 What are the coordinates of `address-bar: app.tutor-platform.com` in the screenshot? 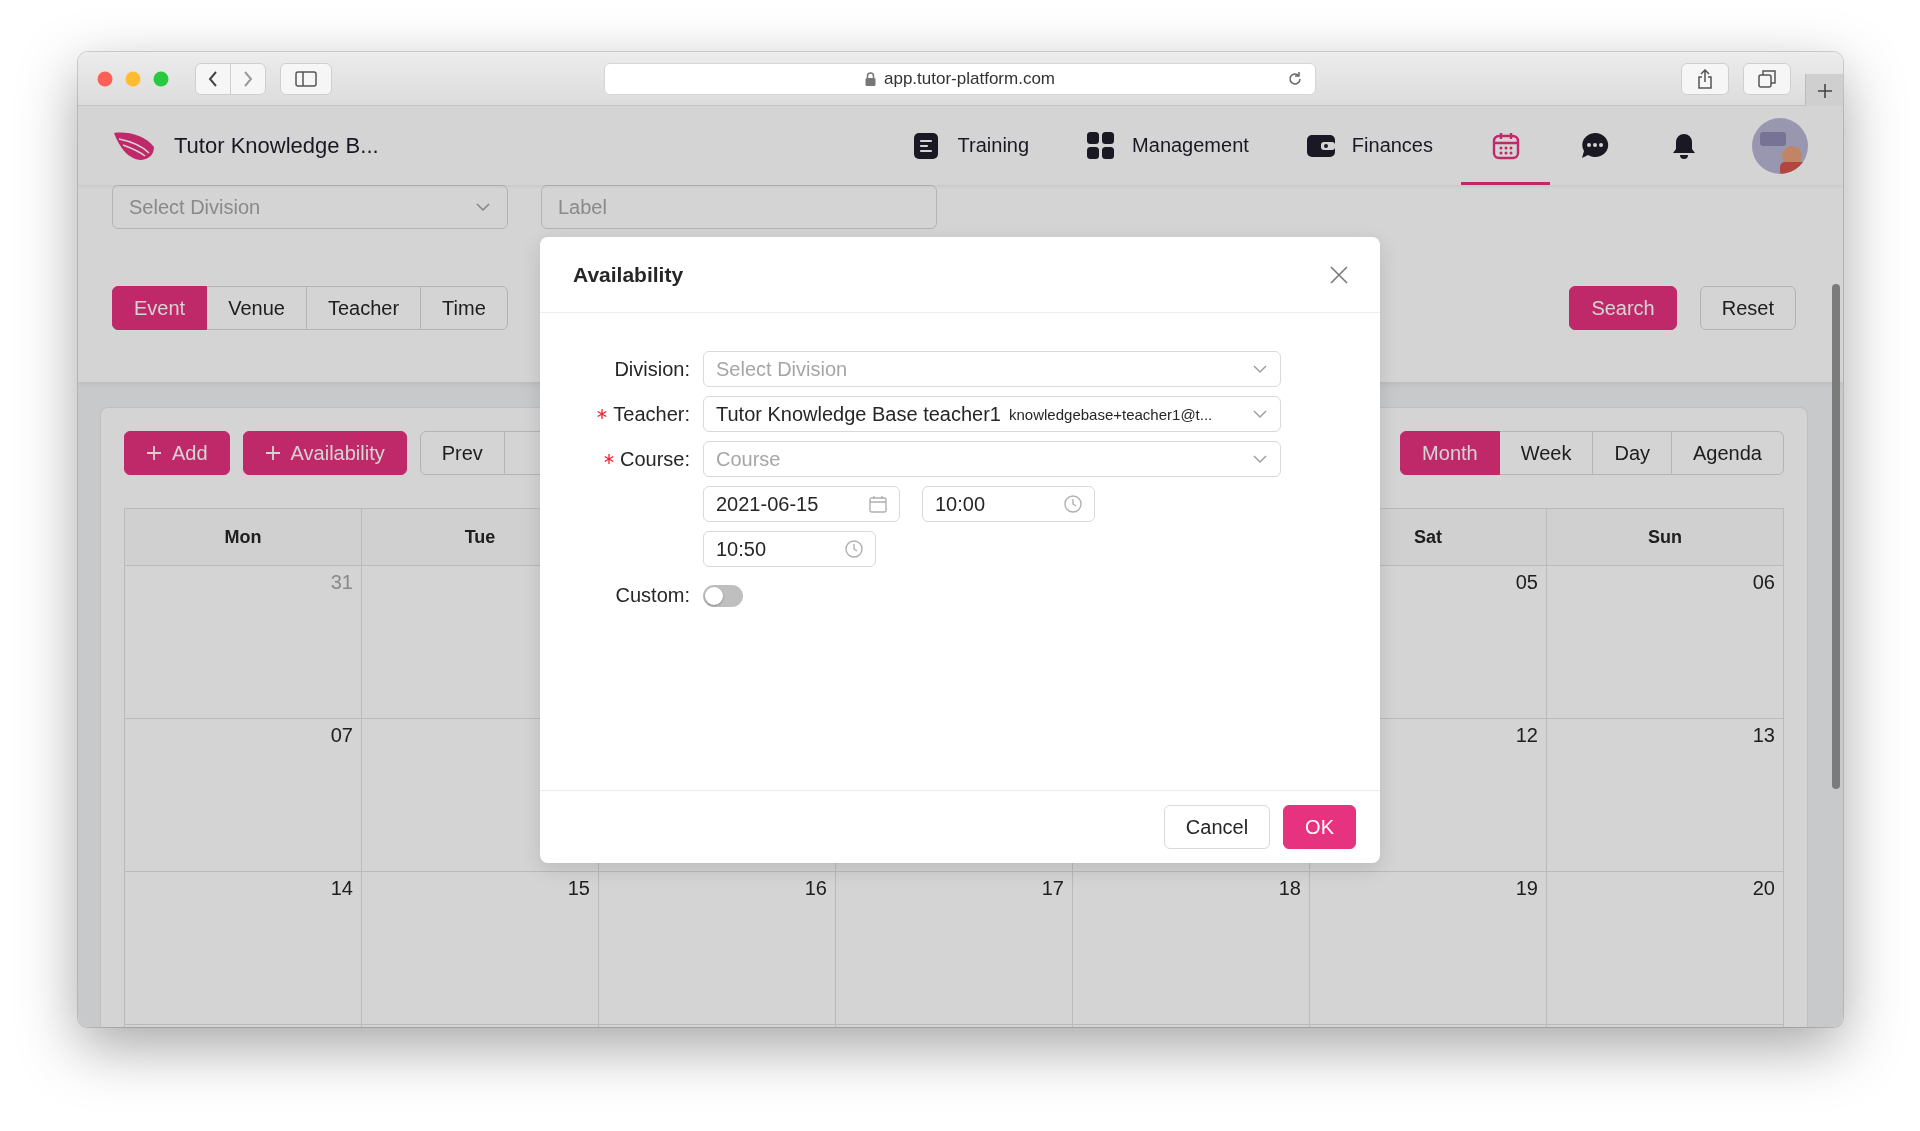 It's located at (960, 79).